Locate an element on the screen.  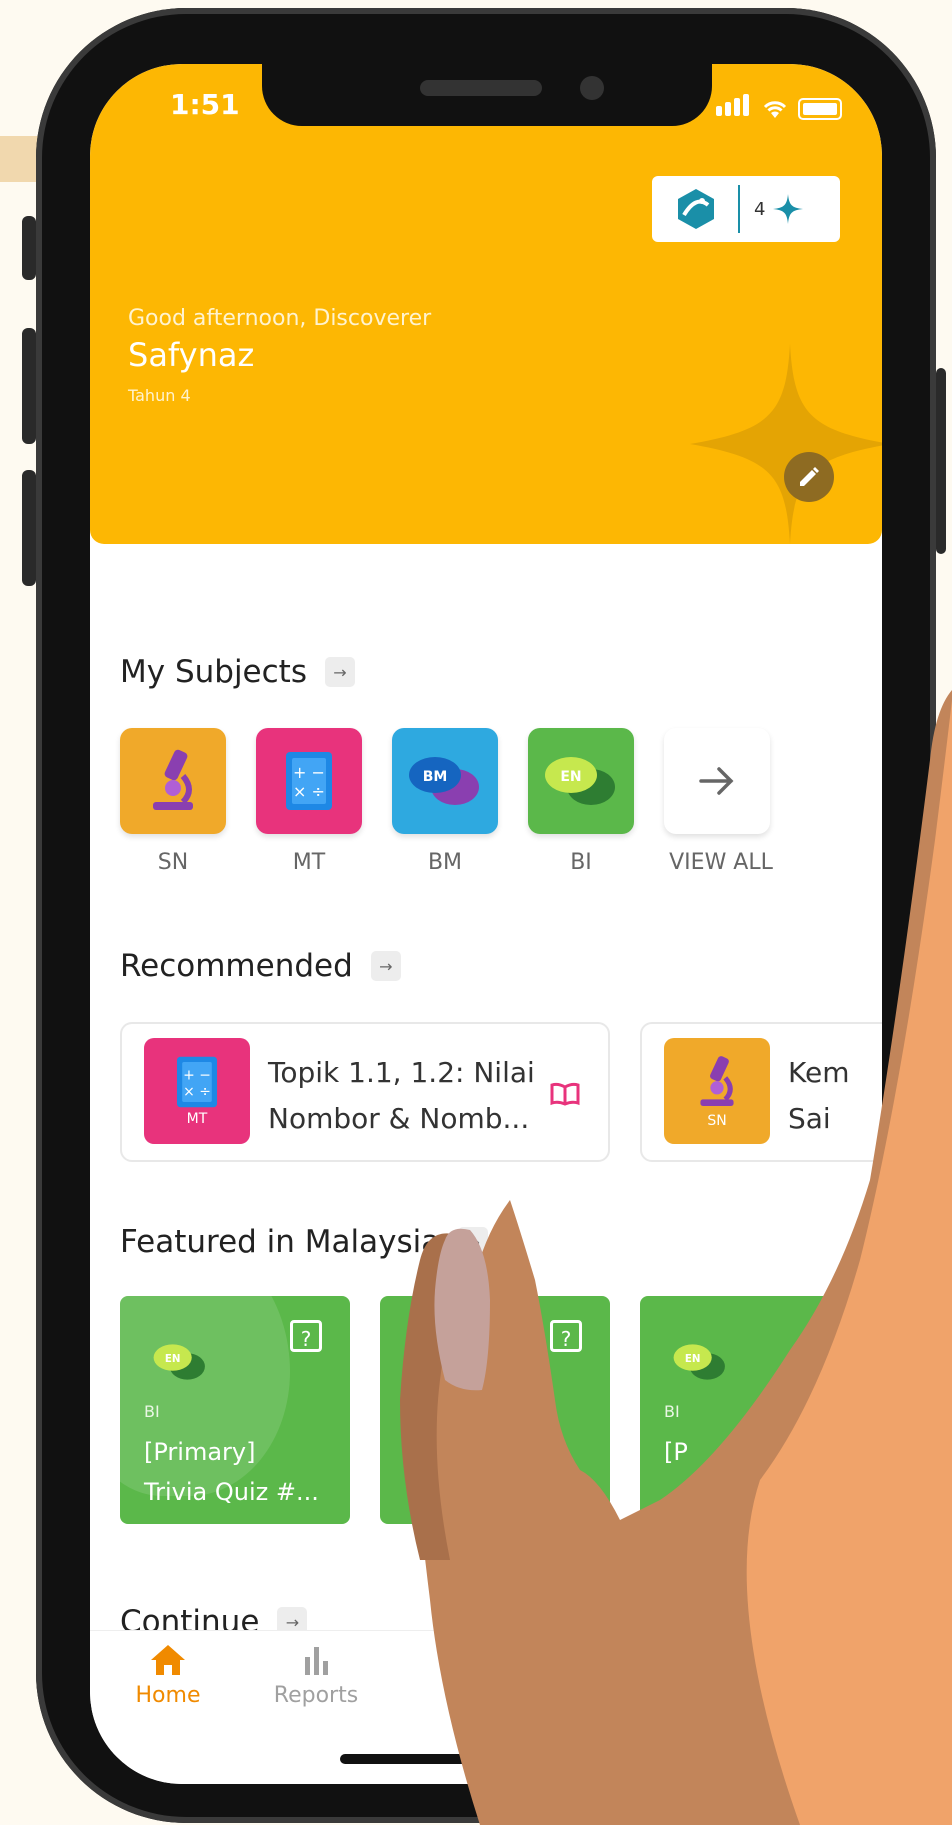
volume-up-button is located at coordinates (29, 386).